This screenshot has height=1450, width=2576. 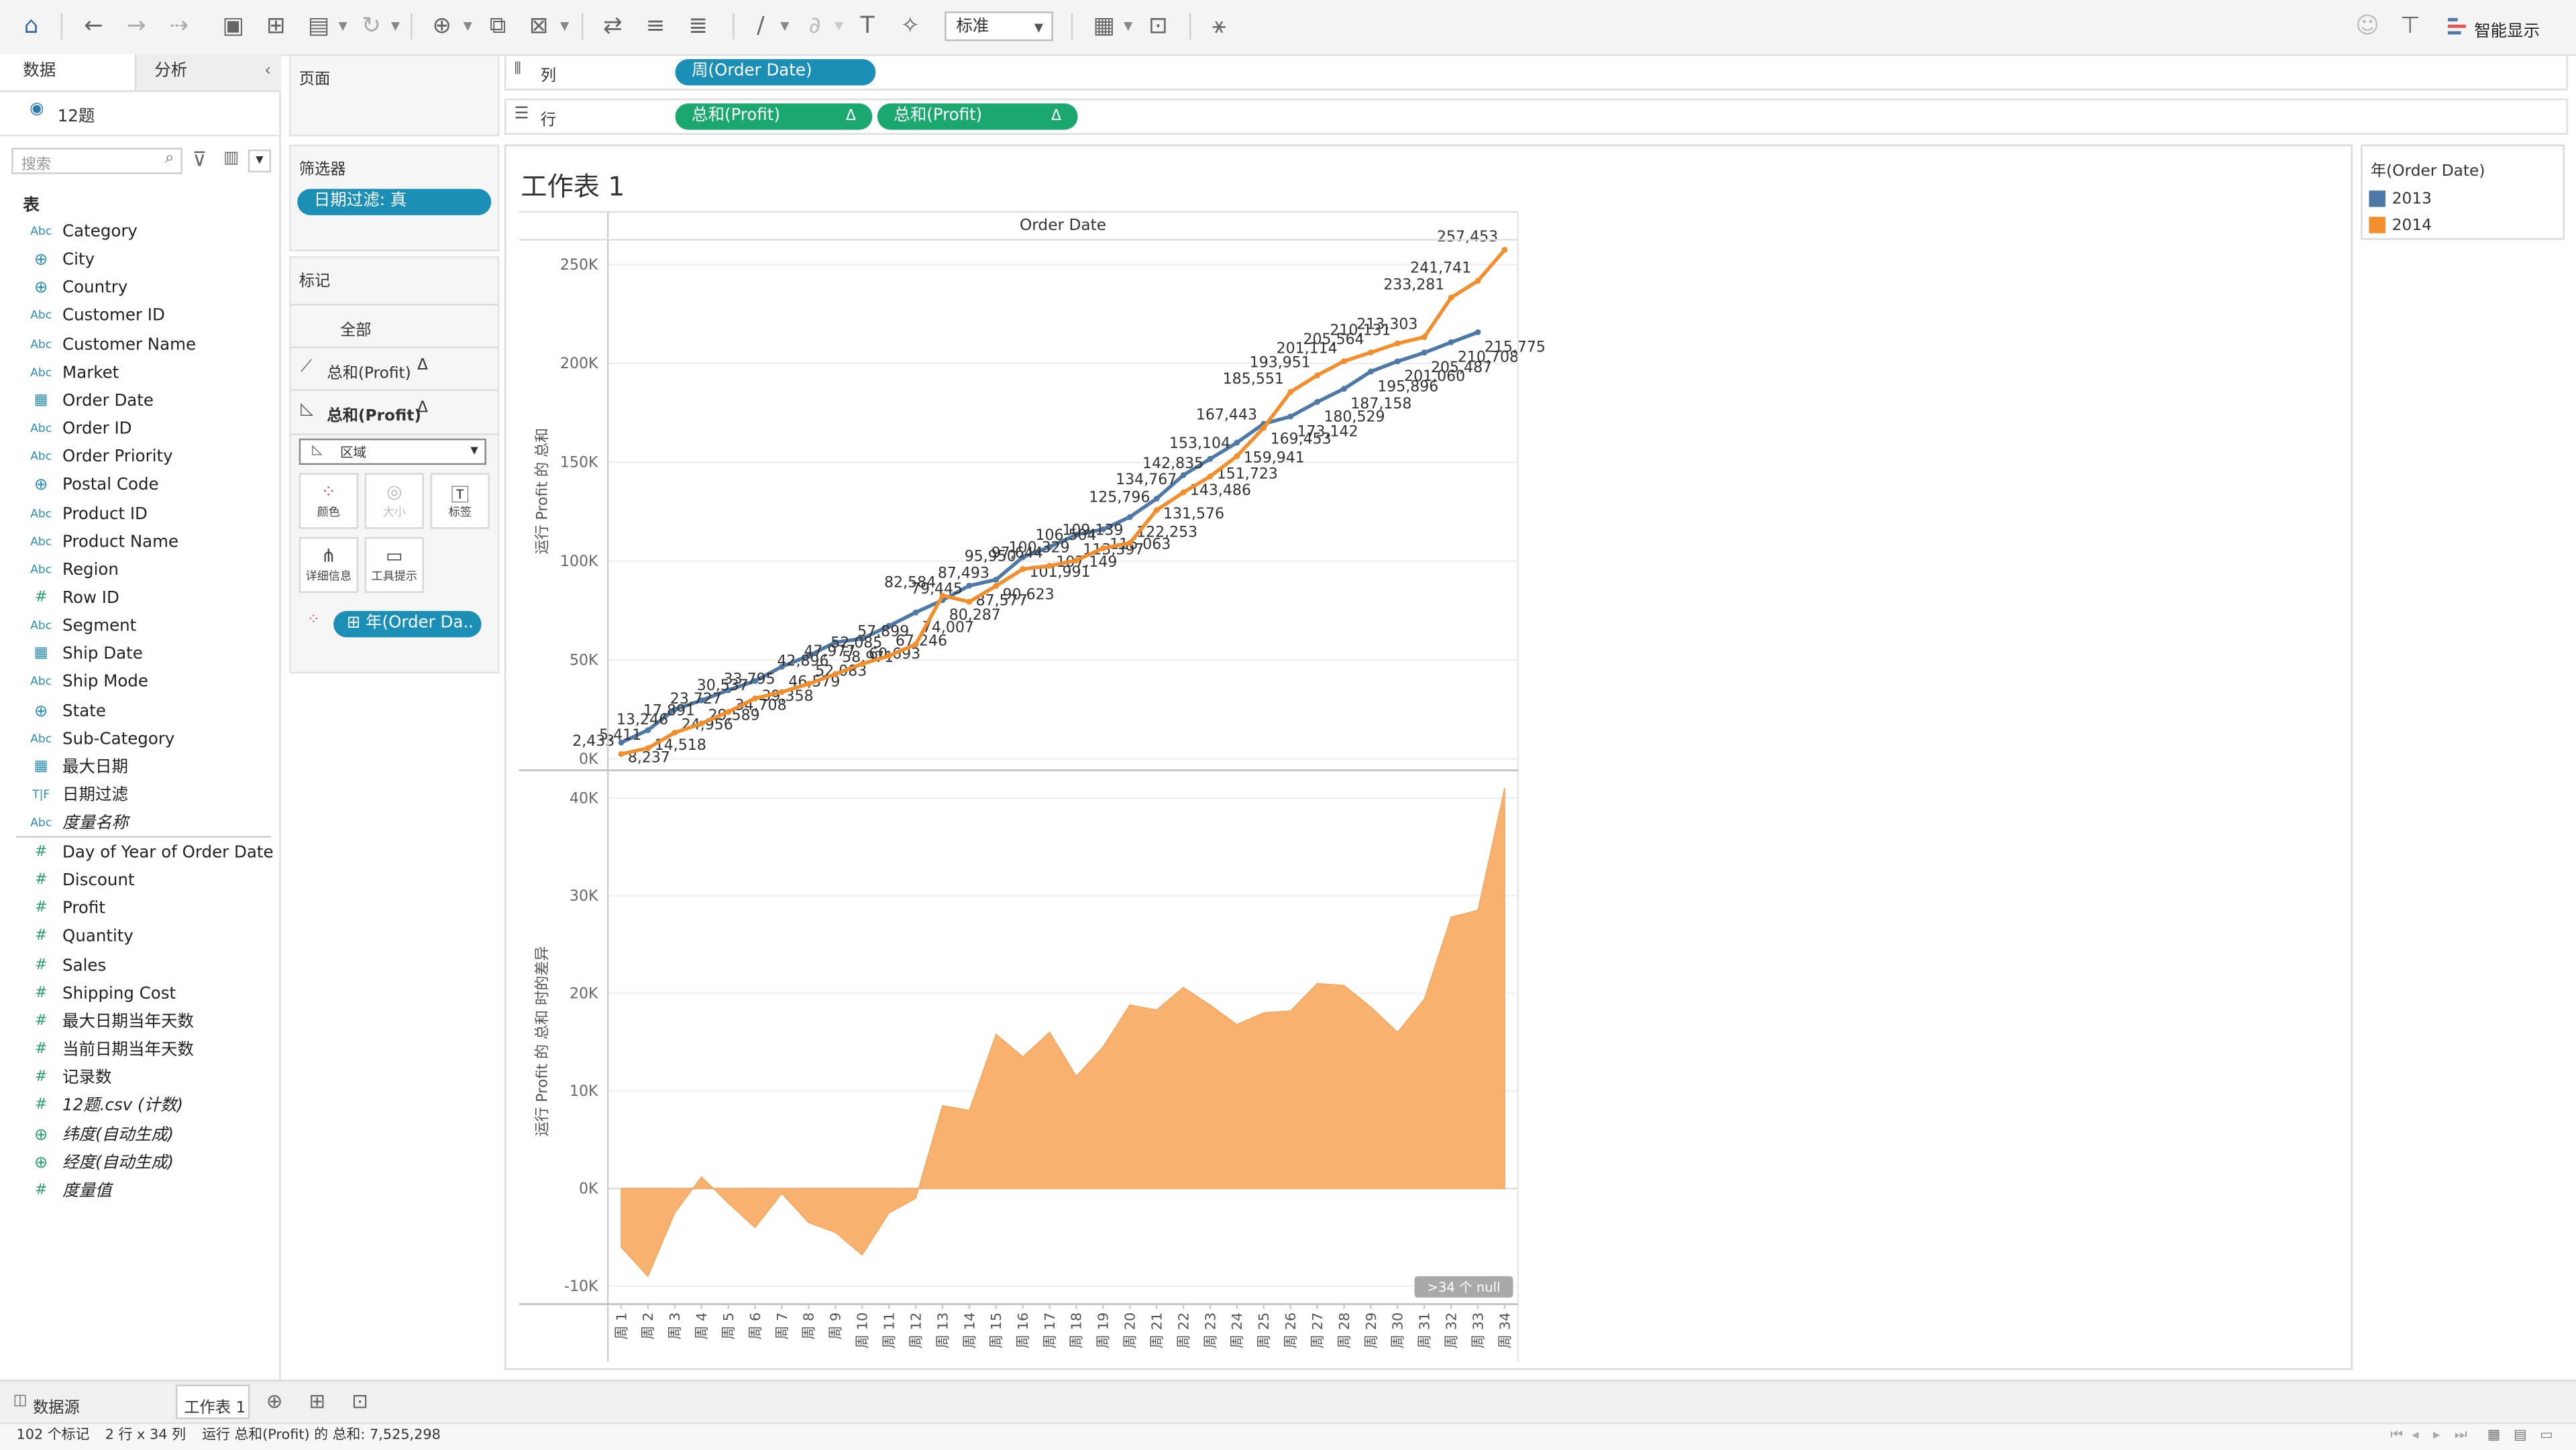 I want to click on paste-icon: ▤, so click(x=319, y=26).